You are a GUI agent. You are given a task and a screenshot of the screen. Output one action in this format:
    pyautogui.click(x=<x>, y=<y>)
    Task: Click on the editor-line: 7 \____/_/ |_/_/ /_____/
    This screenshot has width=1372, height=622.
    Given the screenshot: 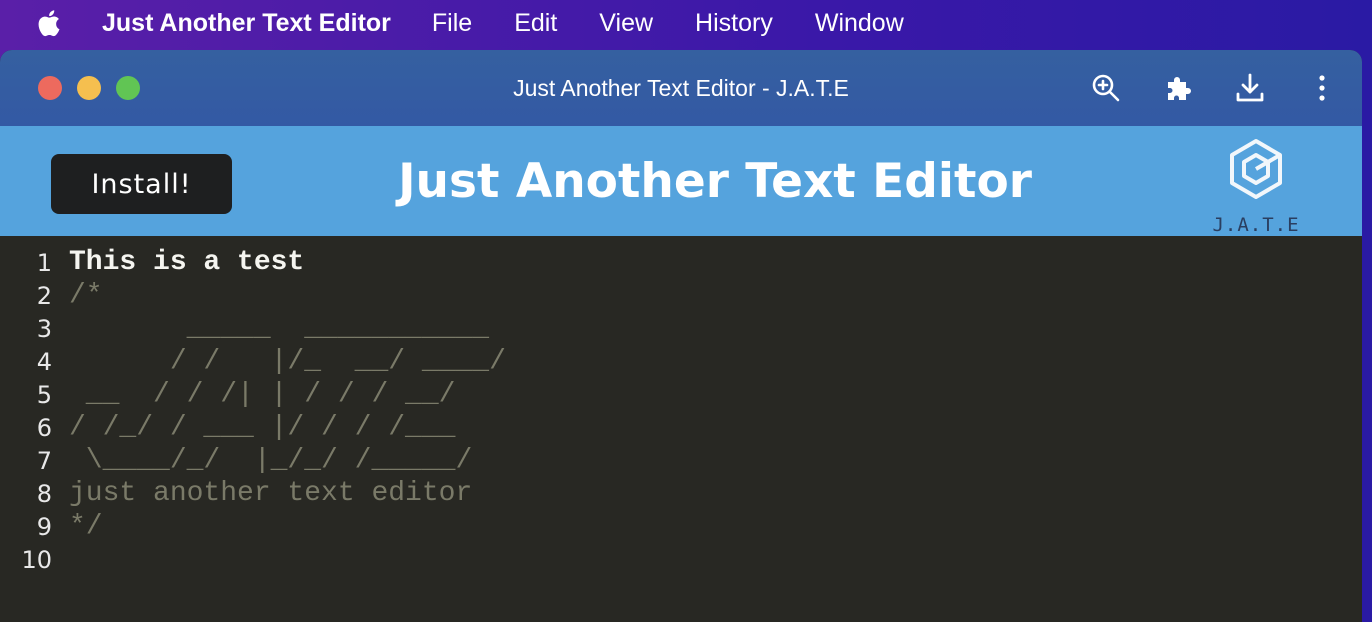 What is the action you would take?
    pyautogui.click(x=681, y=460)
    